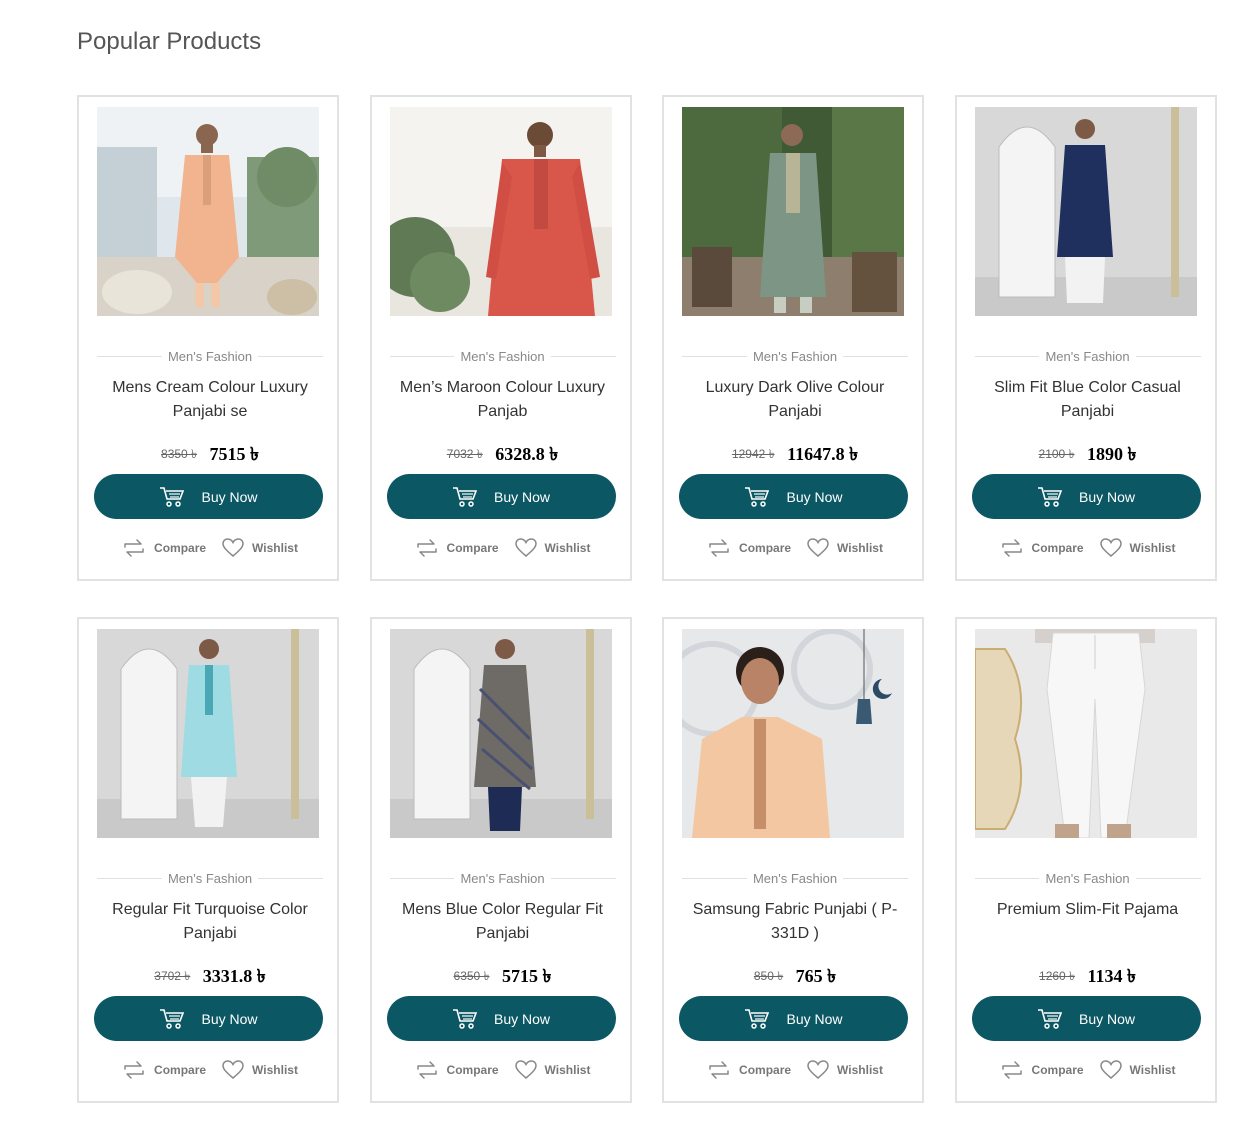  Describe the element at coordinates (527, 454) in the screenshot. I see `sale-price: 6328.8 ৳` at that location.